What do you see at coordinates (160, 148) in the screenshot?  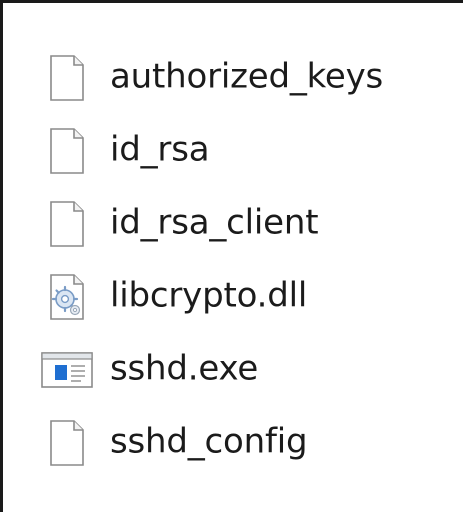 I see `file-name: id_rsa` at bounding box center [160, 148].